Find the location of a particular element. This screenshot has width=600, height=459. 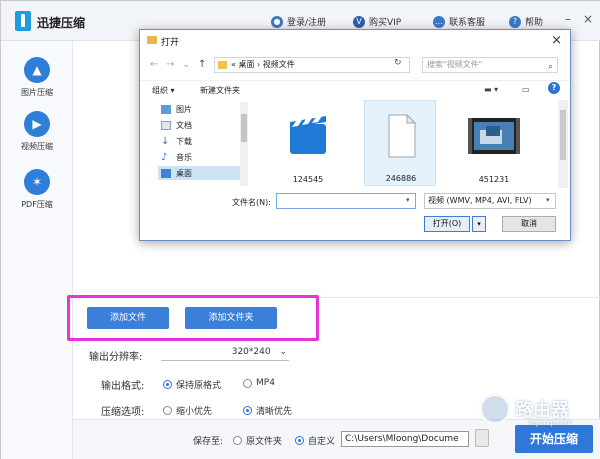

desktop-icon is located at coordinates (166, 173).